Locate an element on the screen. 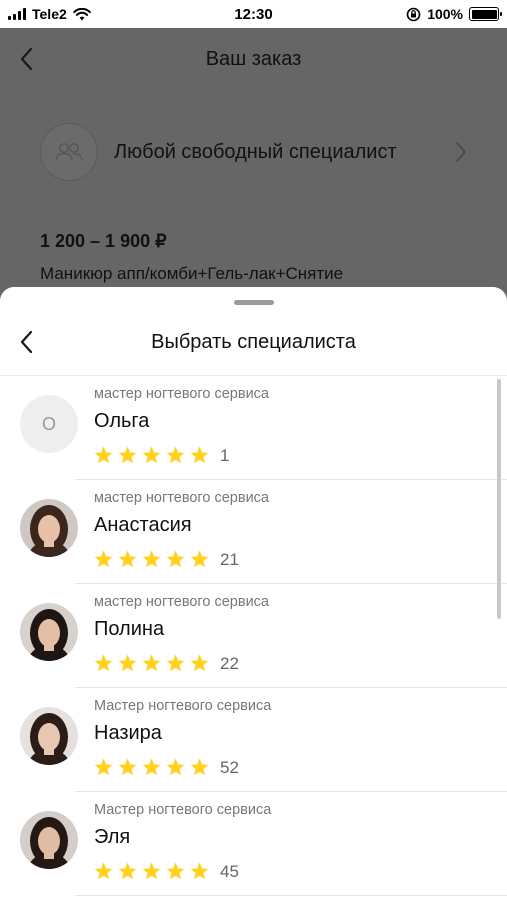  cellular-signal-icon is located at coordinates (17, 14).